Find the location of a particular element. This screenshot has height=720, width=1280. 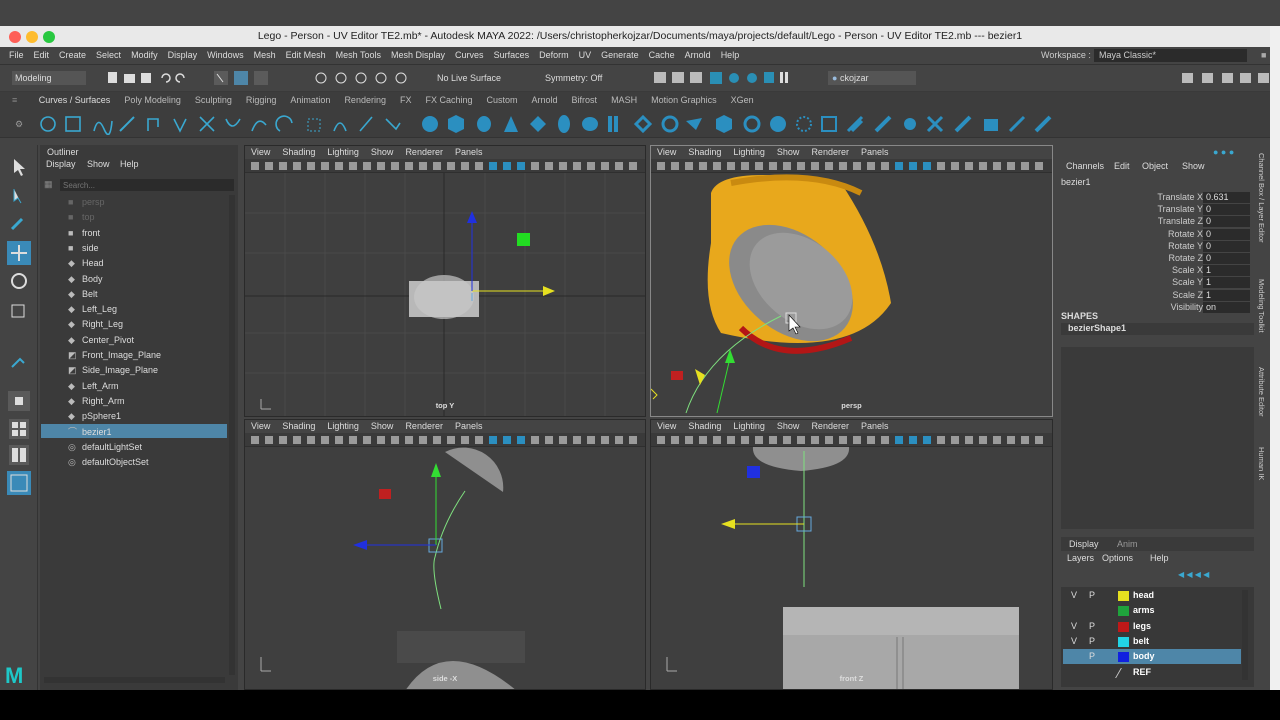

outliner-item: ◆ pSphere1 is located at coordinates (94, 416).